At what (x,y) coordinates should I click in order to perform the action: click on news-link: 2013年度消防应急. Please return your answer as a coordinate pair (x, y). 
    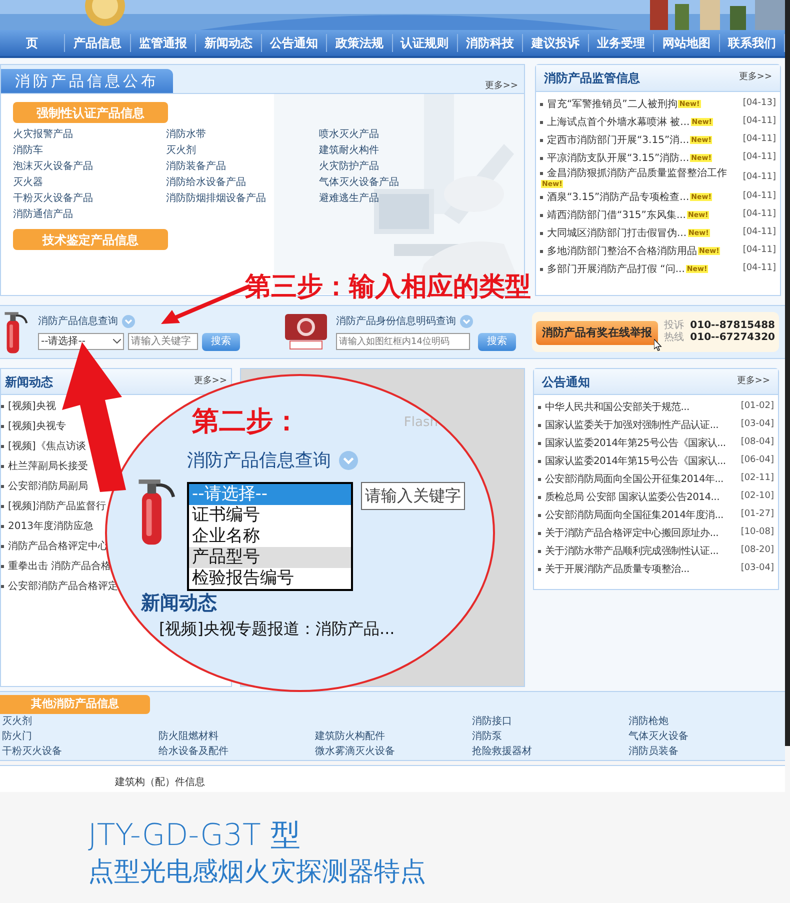
    Looking at the image, I should click on (51, 526).